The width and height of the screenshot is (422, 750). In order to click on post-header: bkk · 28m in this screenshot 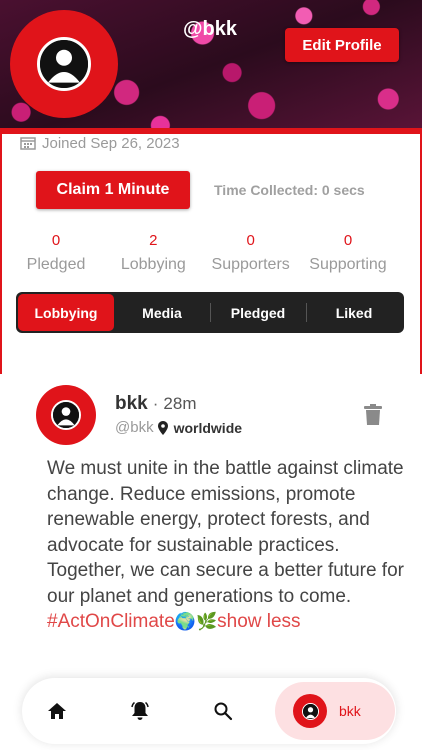, I will do `click(156, 404)`.